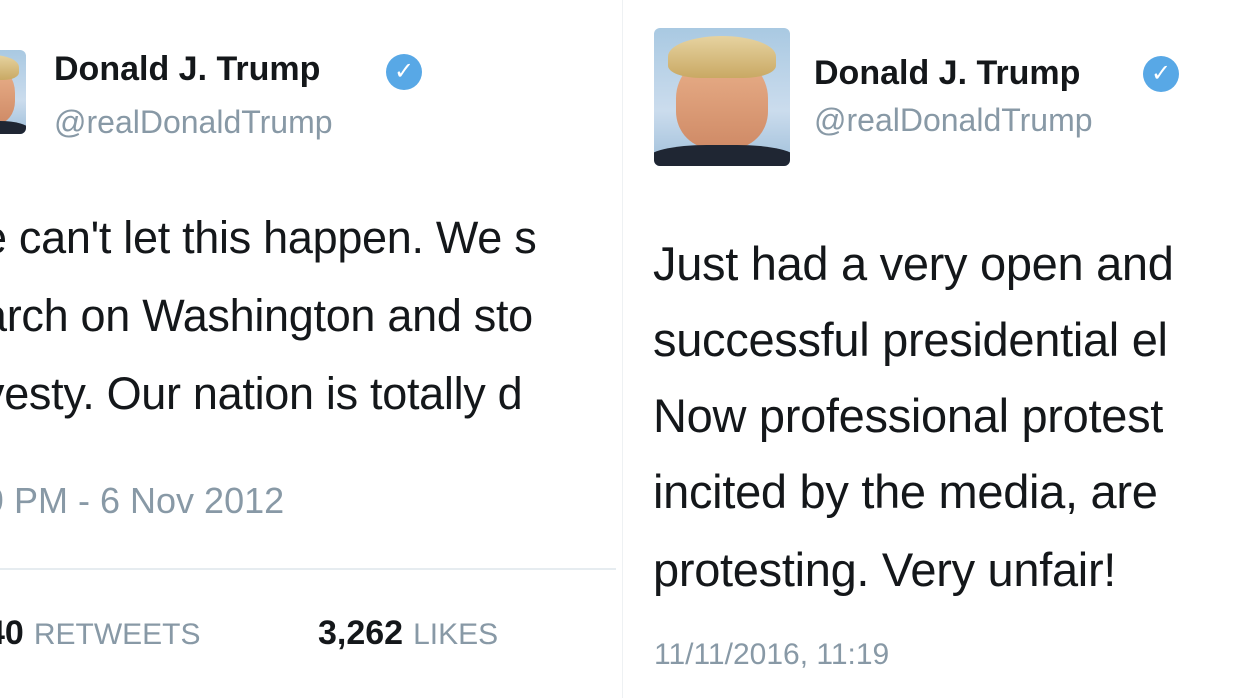 This screenshot has width=1245, height=698. Describe the element at coordinates (12, 633) in the screenshot. I see `retweets-count: 40` at that location.